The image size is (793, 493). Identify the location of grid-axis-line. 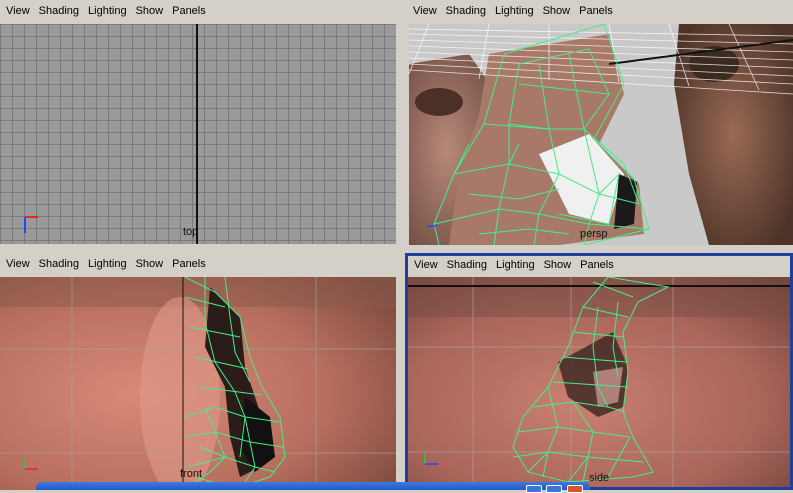
(197, 134).